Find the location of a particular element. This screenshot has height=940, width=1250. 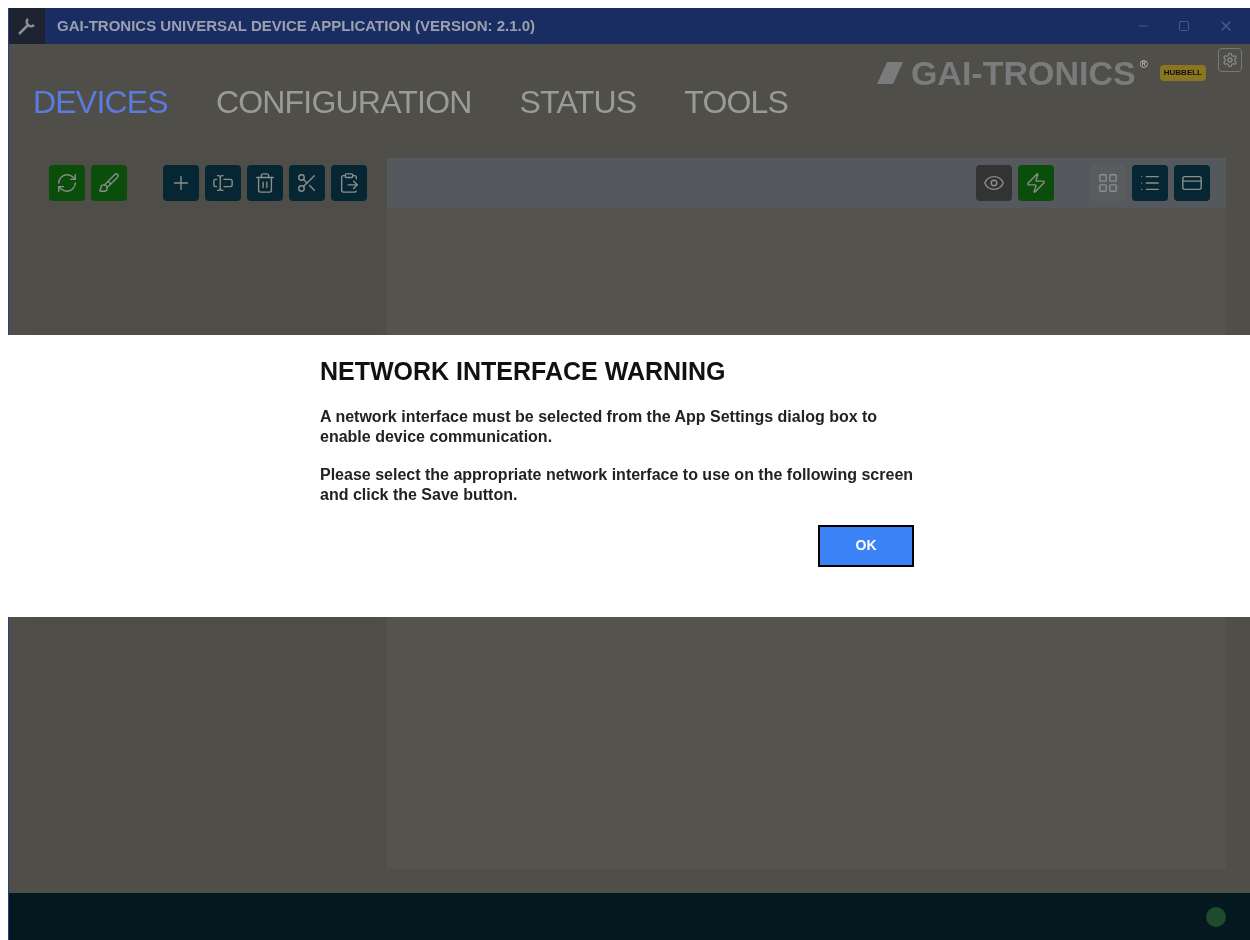

settings-button is located at coordinates (1230, 60).